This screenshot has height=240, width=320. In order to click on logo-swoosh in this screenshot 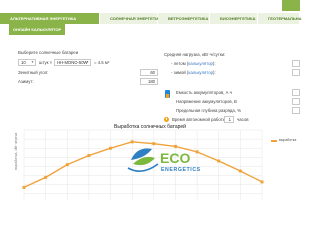, I will do `click(143, 167)`.